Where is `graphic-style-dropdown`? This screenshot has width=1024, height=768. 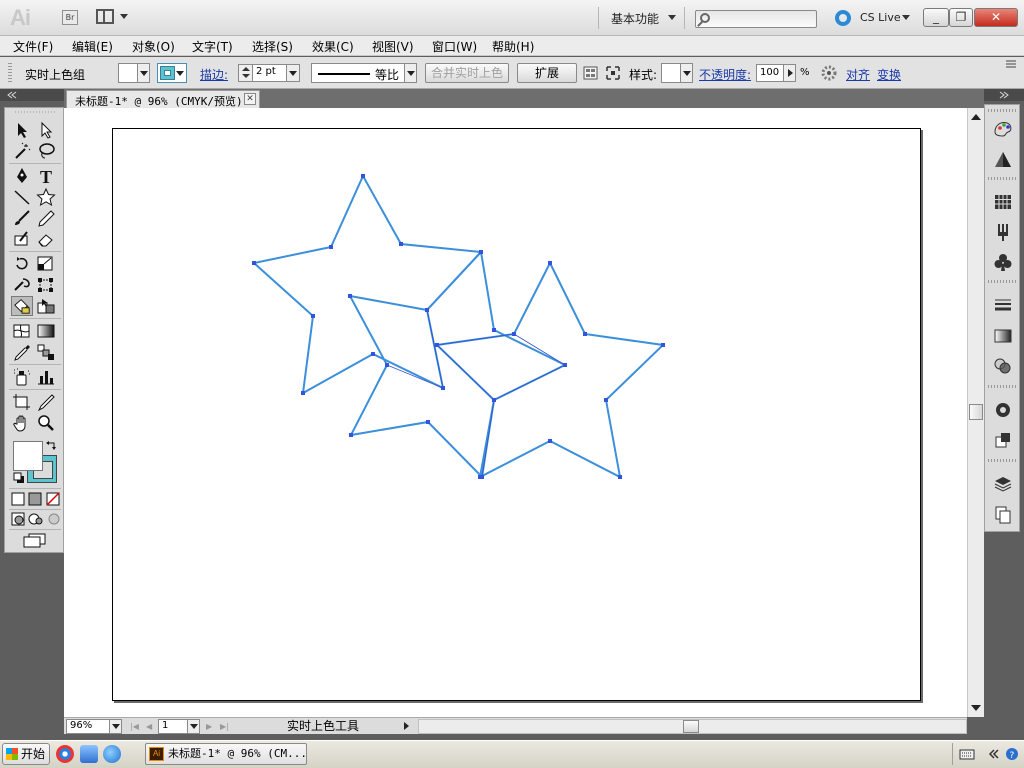
graphic-style-dropdown is located at coordinates (677, 73).